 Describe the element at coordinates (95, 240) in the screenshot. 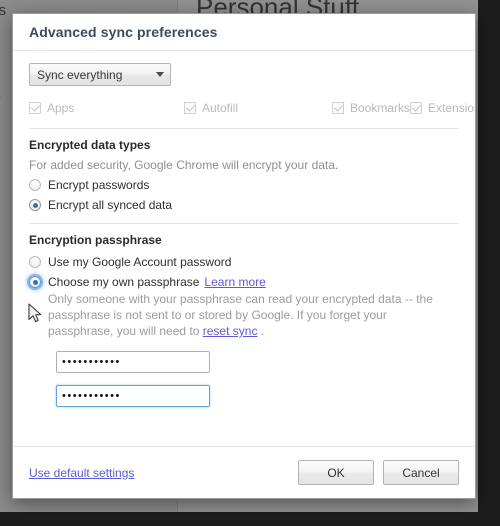

I see `encryption-passphrase-heading: Encryption passphrase` at that location.